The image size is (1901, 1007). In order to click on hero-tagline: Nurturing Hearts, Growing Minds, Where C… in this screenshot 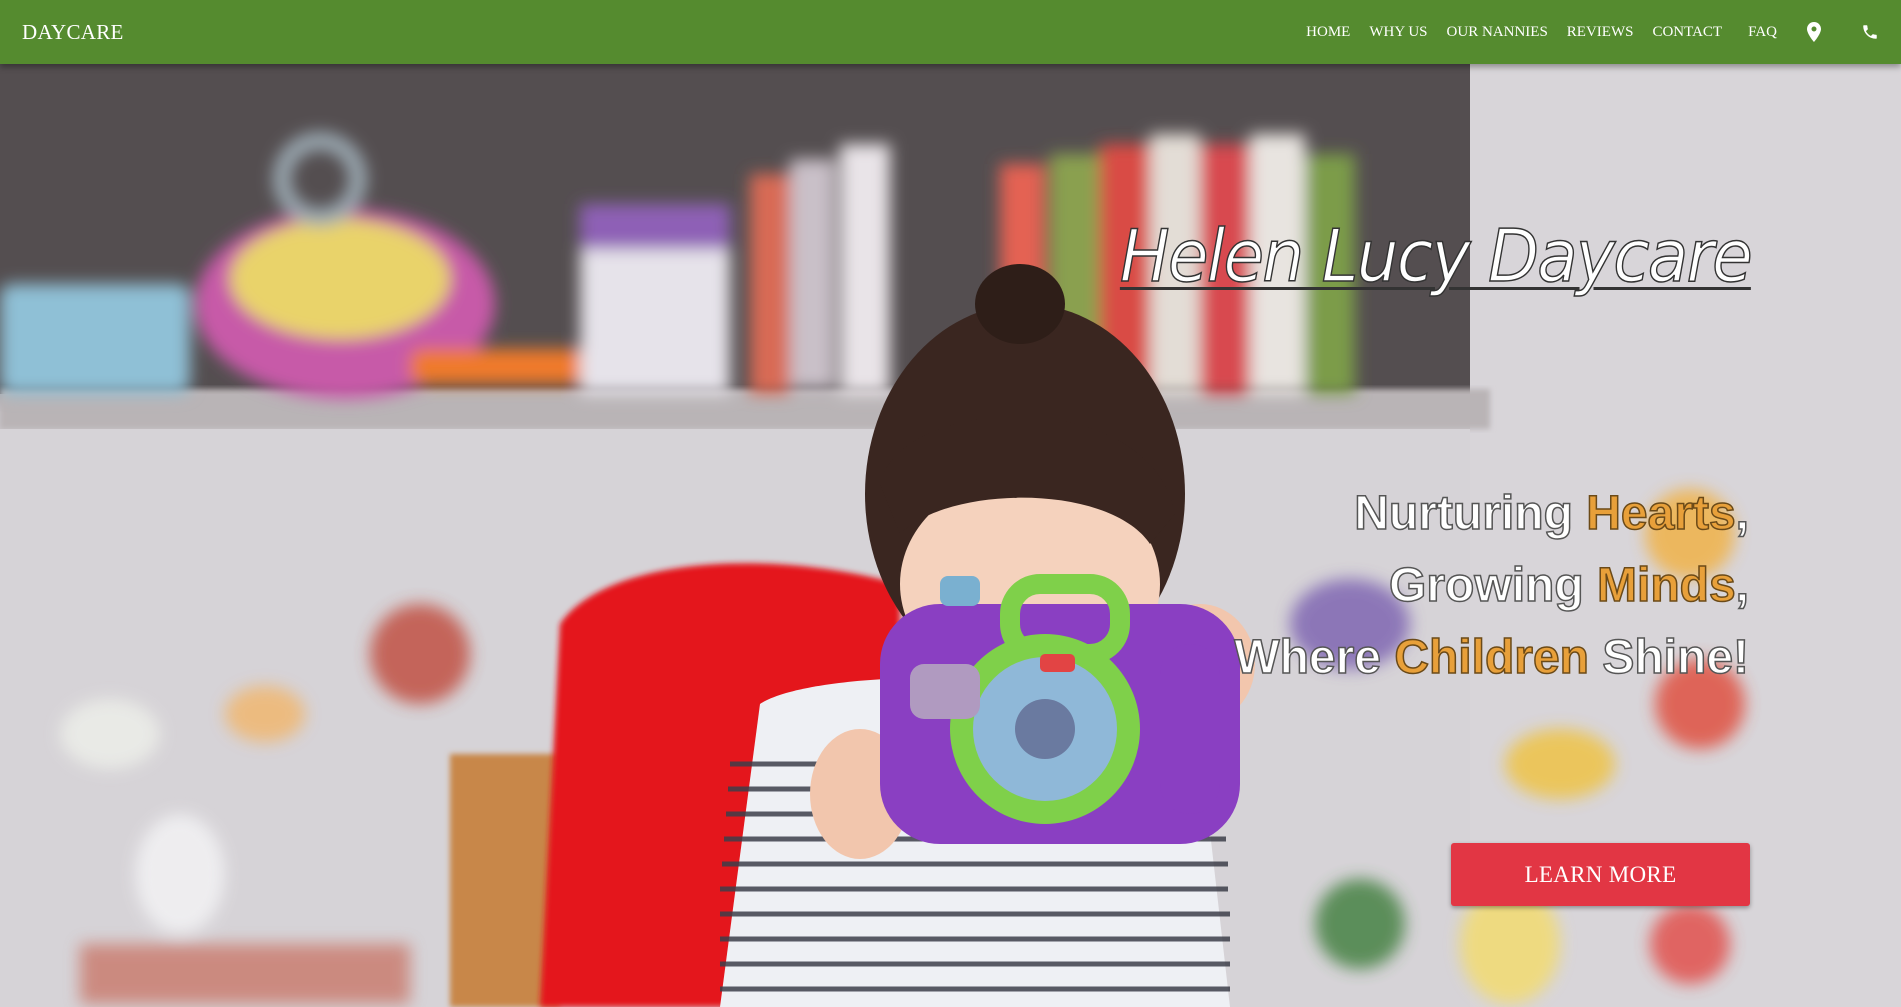, I will do `click(1492, 586)`.